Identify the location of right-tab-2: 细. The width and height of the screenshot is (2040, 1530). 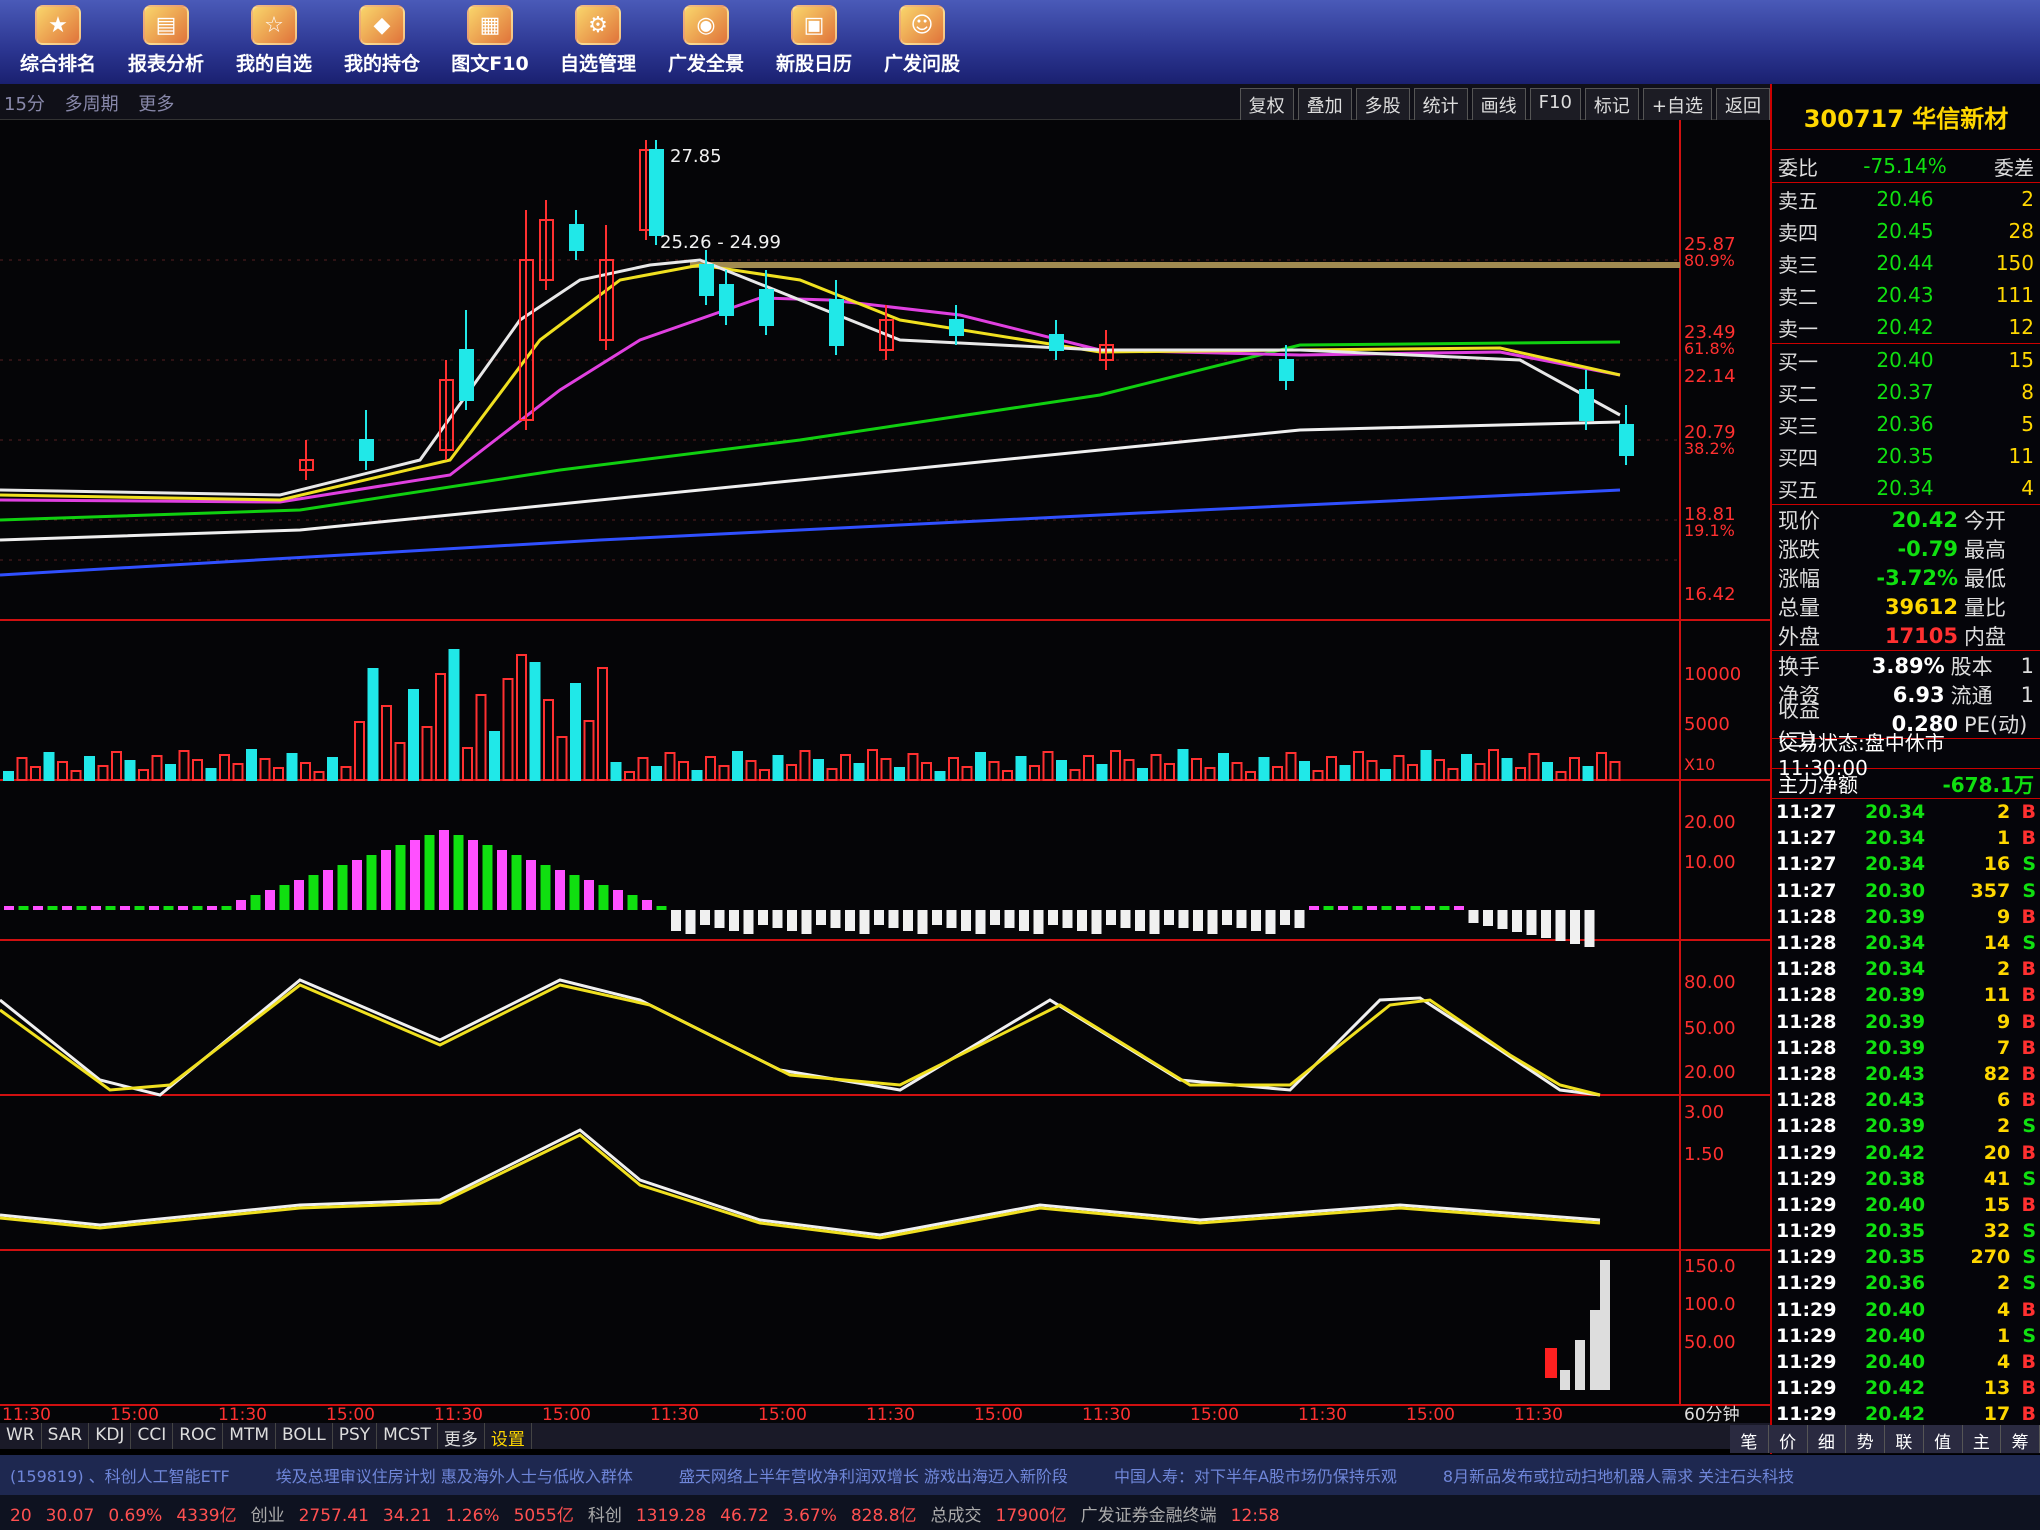
(1827, 1439).